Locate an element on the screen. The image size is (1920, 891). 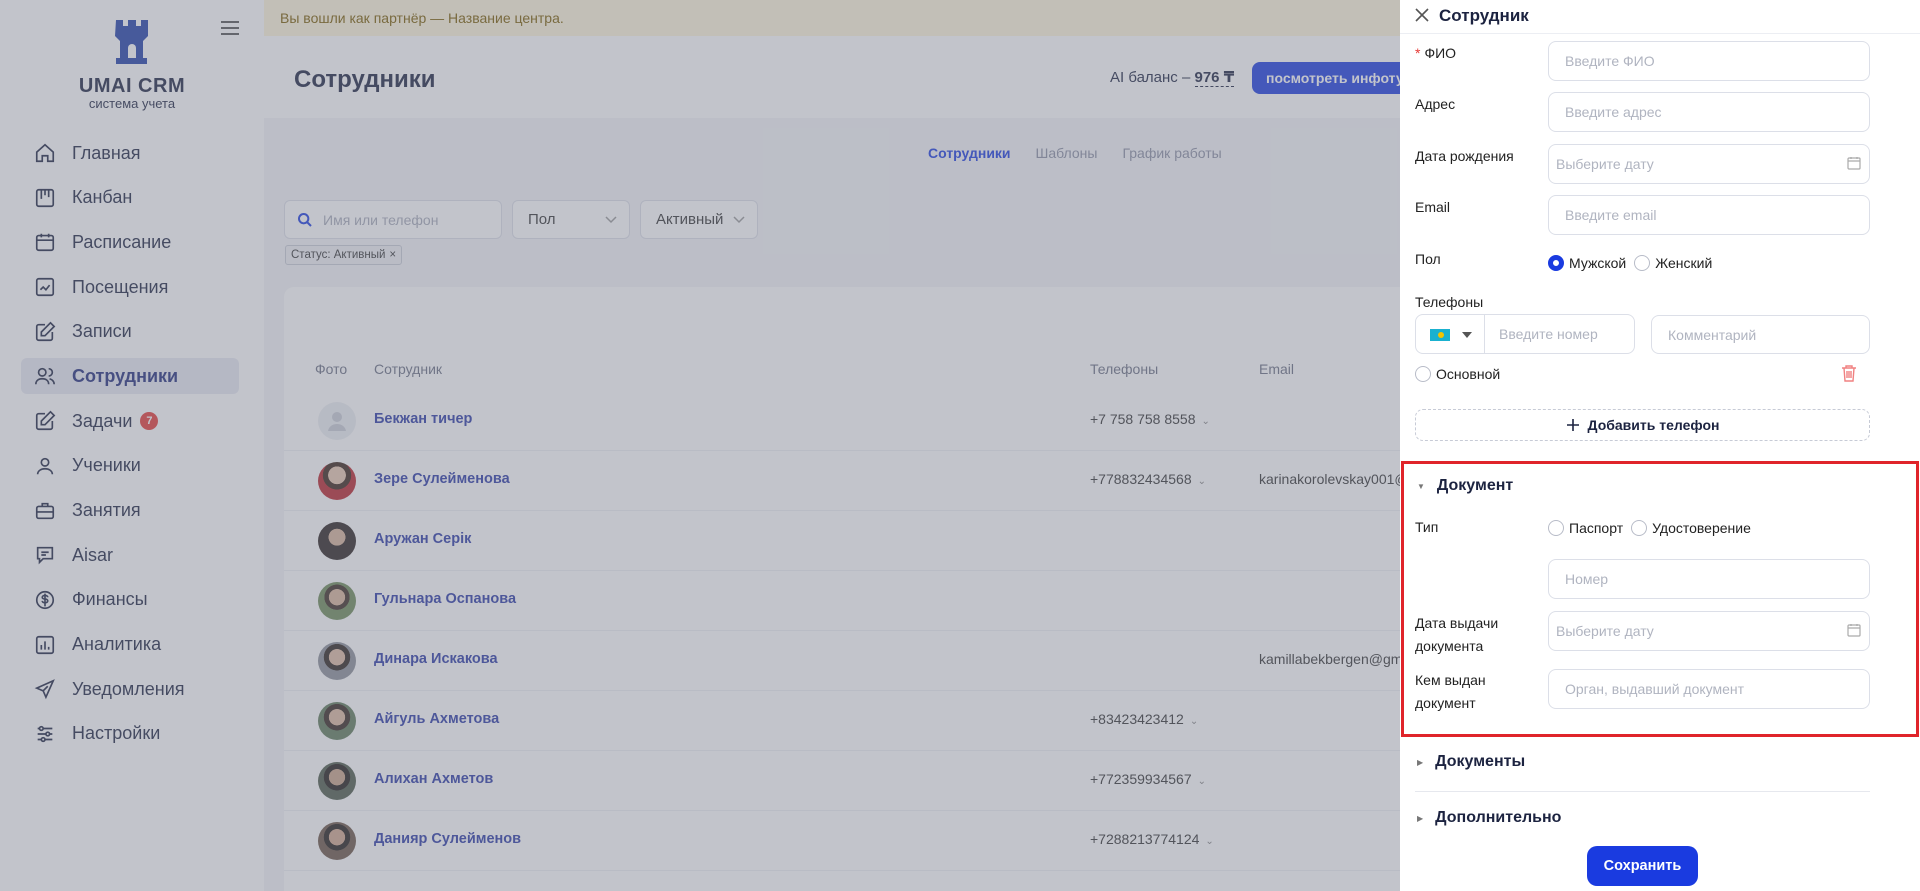
save-button: Сохранить is located at coordinates (1642, 866).